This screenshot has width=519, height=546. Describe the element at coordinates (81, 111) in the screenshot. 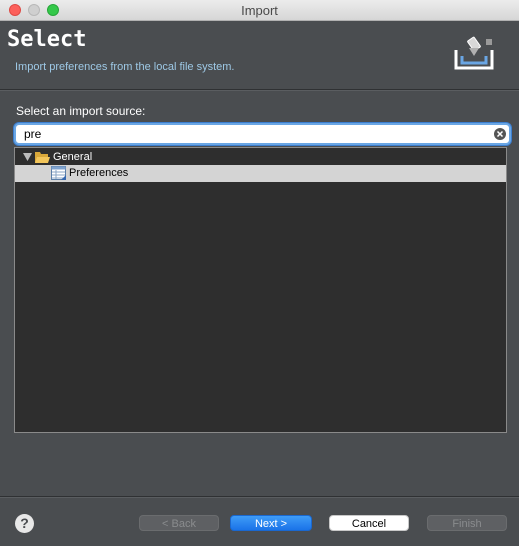

I see `import-source-label: Select an import source:` at that location.